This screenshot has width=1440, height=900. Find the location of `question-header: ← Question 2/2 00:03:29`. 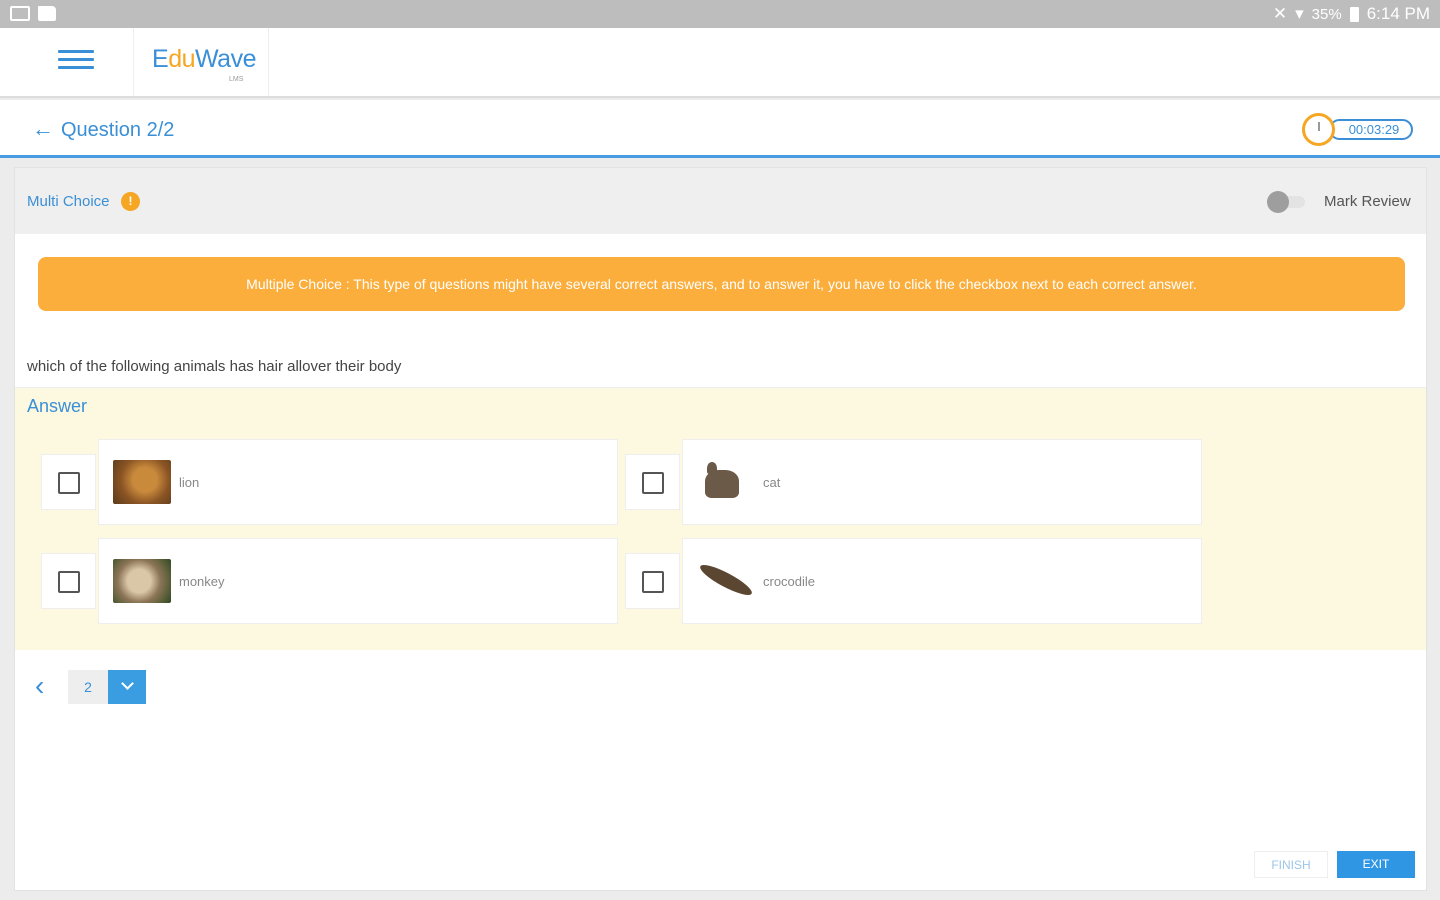

question-header: ← Question 2/2 00:03:29 is located at coordinates (720, 129).